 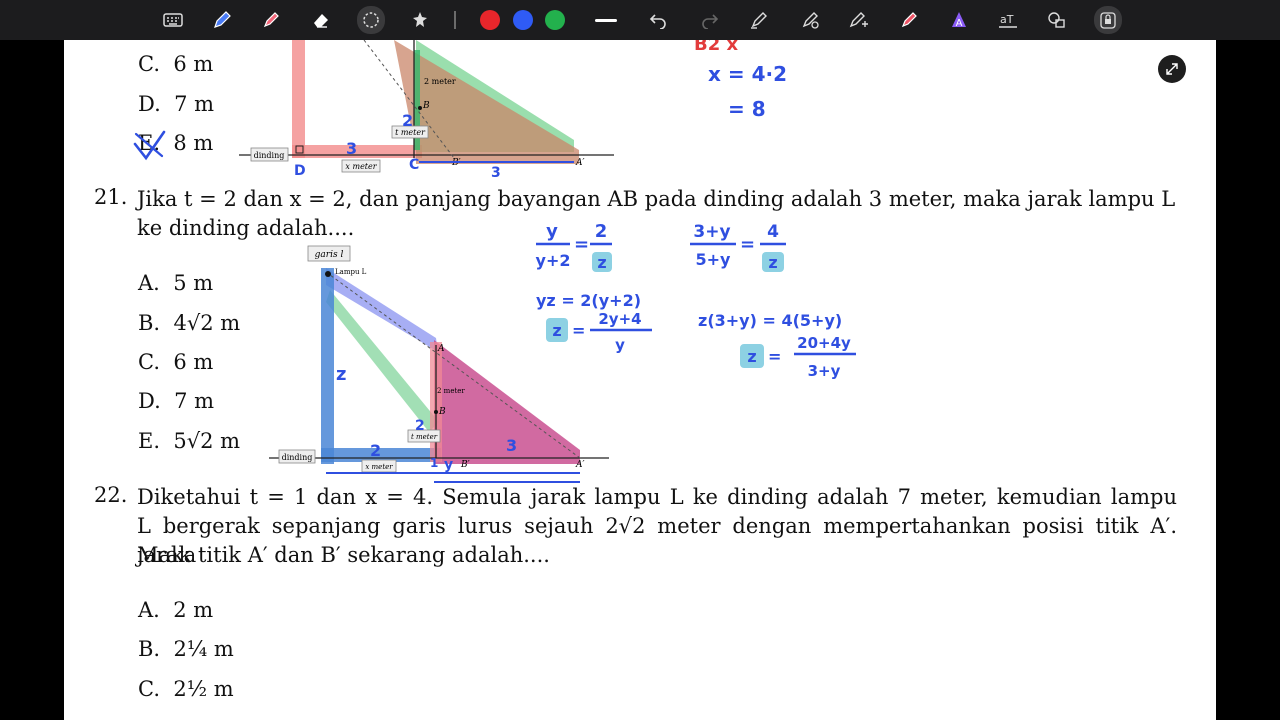 I want to click on f3-num: 2y+4, so click(x=619, y=319).